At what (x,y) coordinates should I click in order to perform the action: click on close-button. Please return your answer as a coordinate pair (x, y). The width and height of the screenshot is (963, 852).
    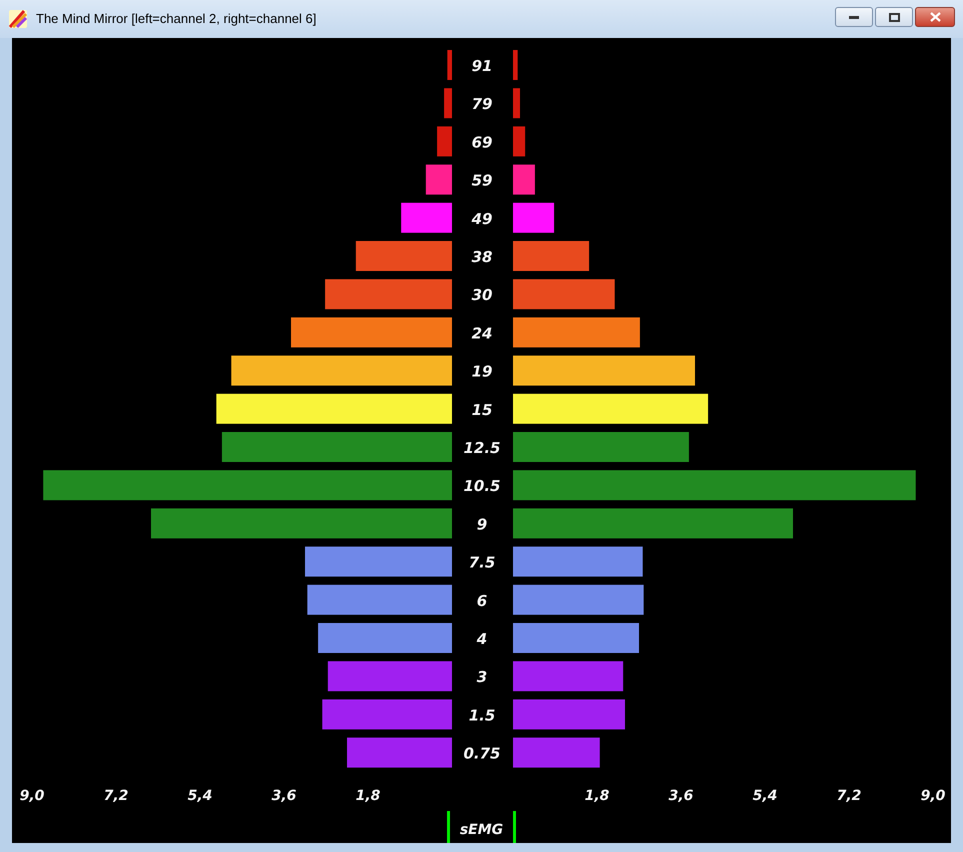
    Looking at the image, I should click on (935, 17).